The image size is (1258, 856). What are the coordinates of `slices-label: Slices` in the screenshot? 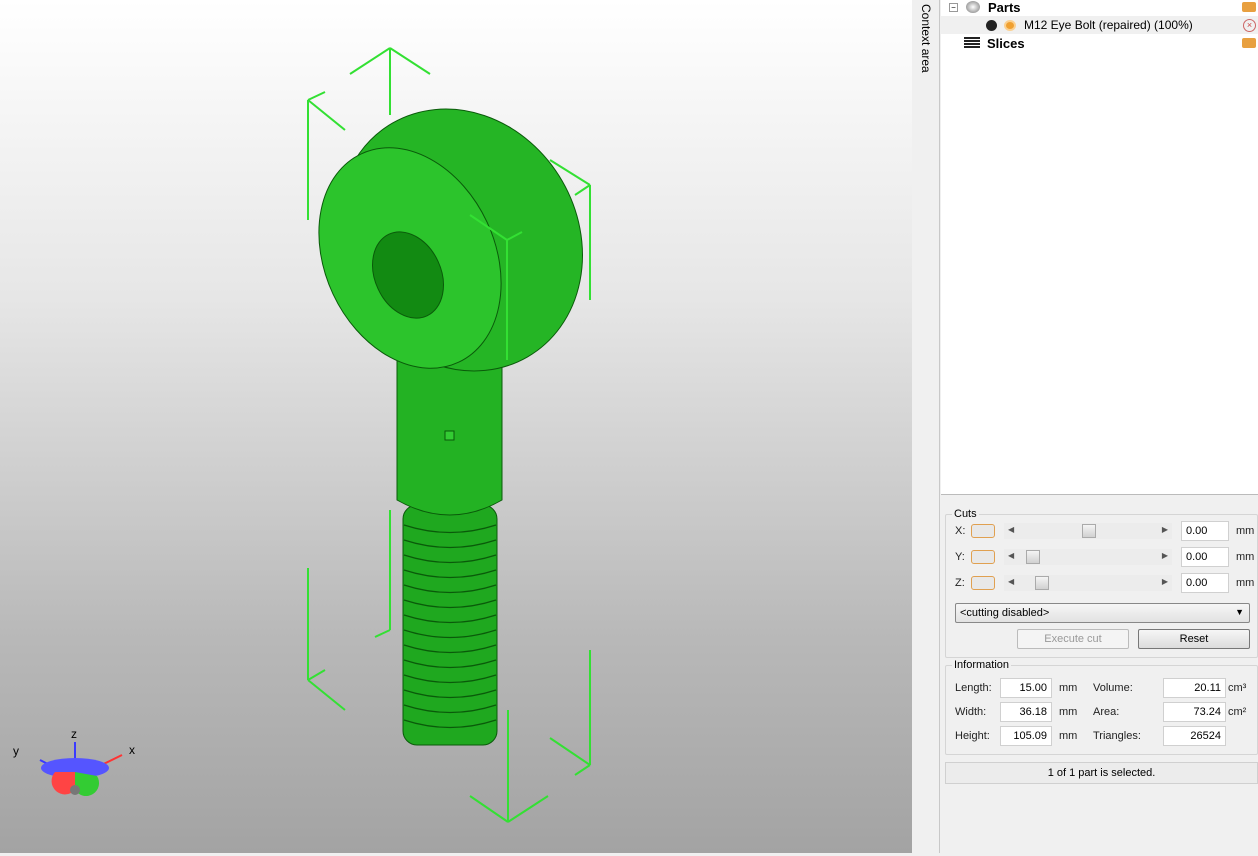 It's located at (1006, 43).